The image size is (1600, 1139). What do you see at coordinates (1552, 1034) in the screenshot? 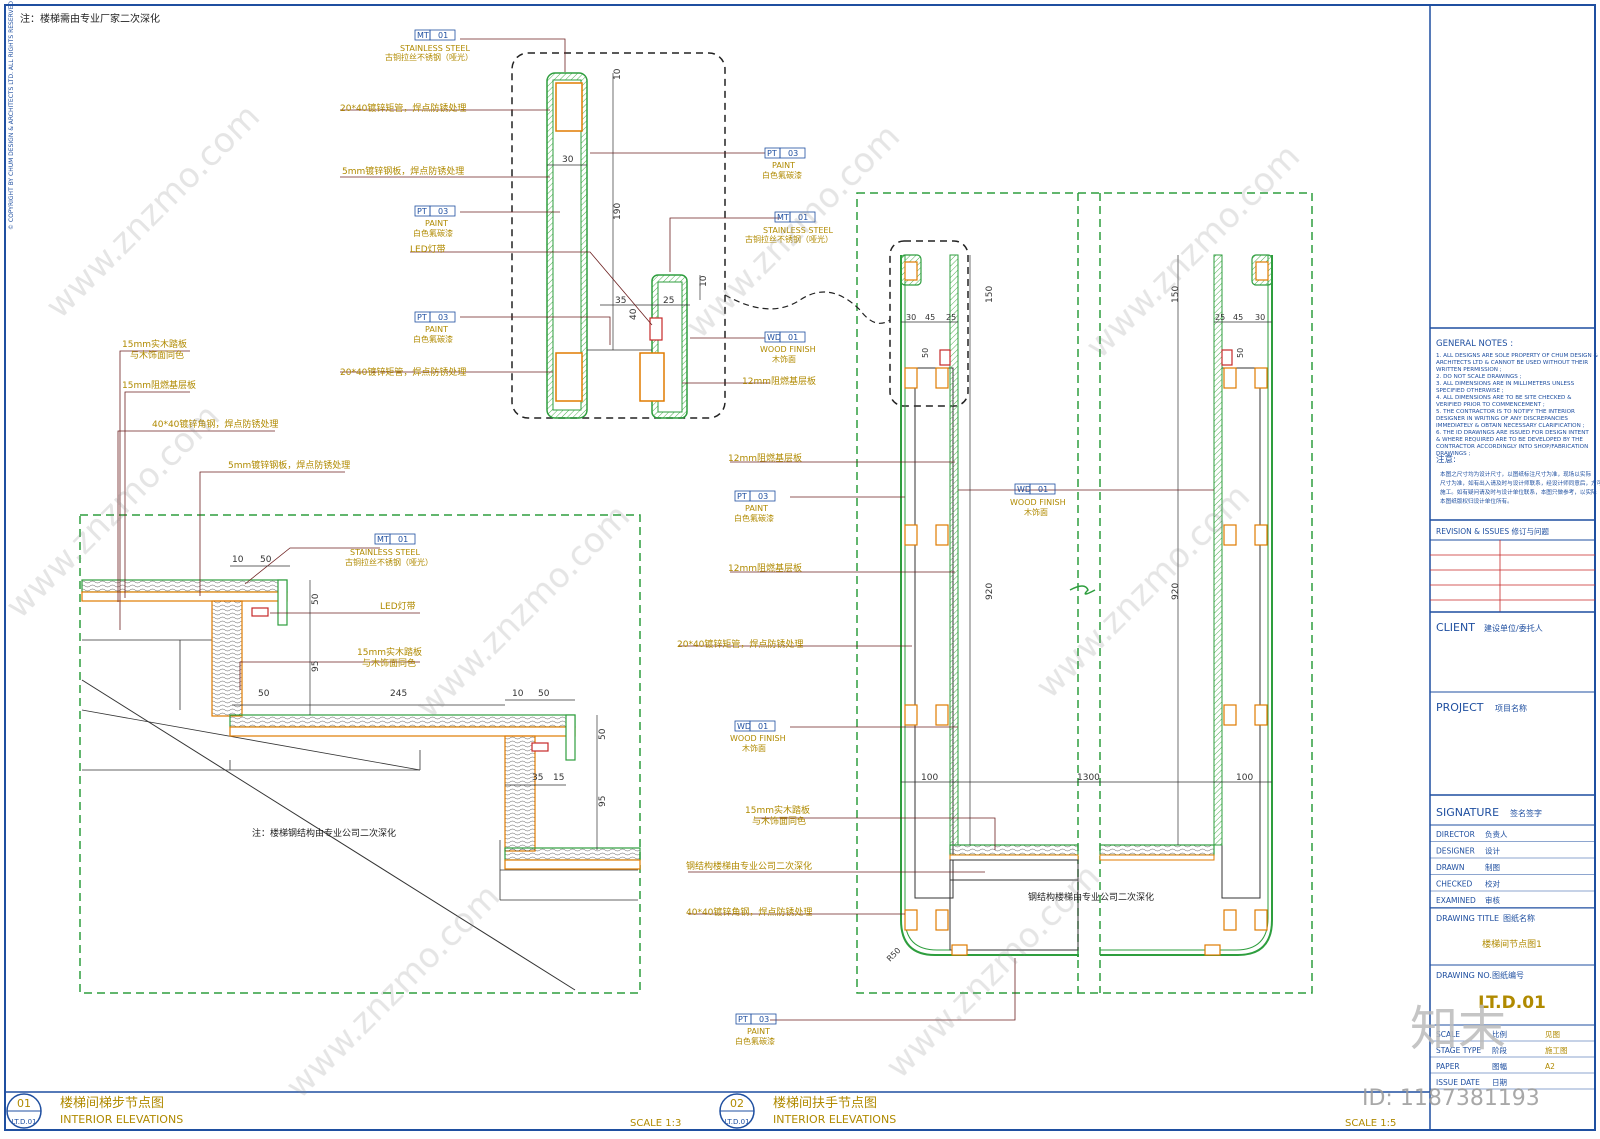
I see `meta-row-value: 见图` at bounding box center [1552, 1034].